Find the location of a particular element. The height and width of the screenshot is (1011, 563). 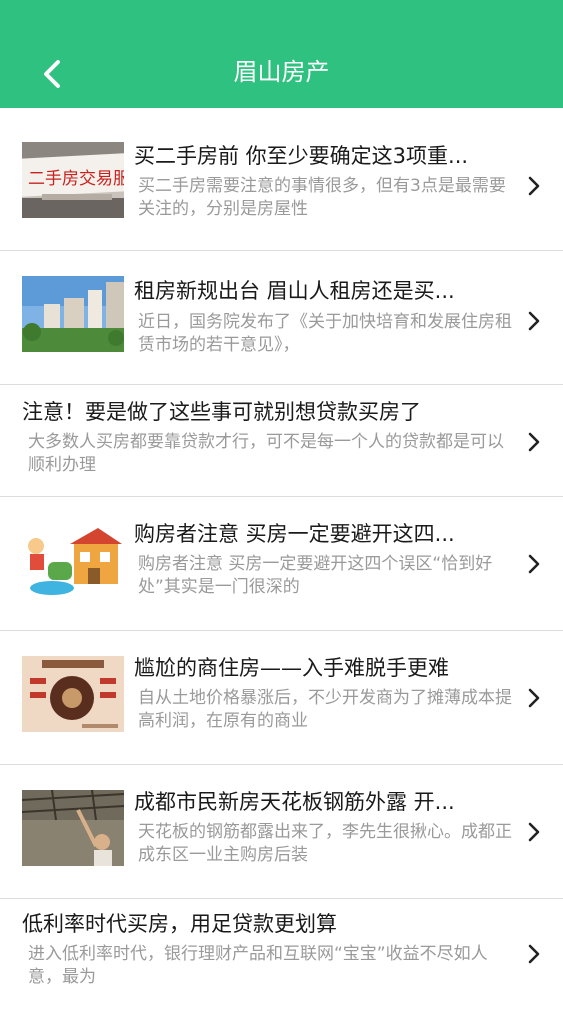

article-title: 尴尬的商住房——入手难脱手更难 is located at coordinates (291, 668).